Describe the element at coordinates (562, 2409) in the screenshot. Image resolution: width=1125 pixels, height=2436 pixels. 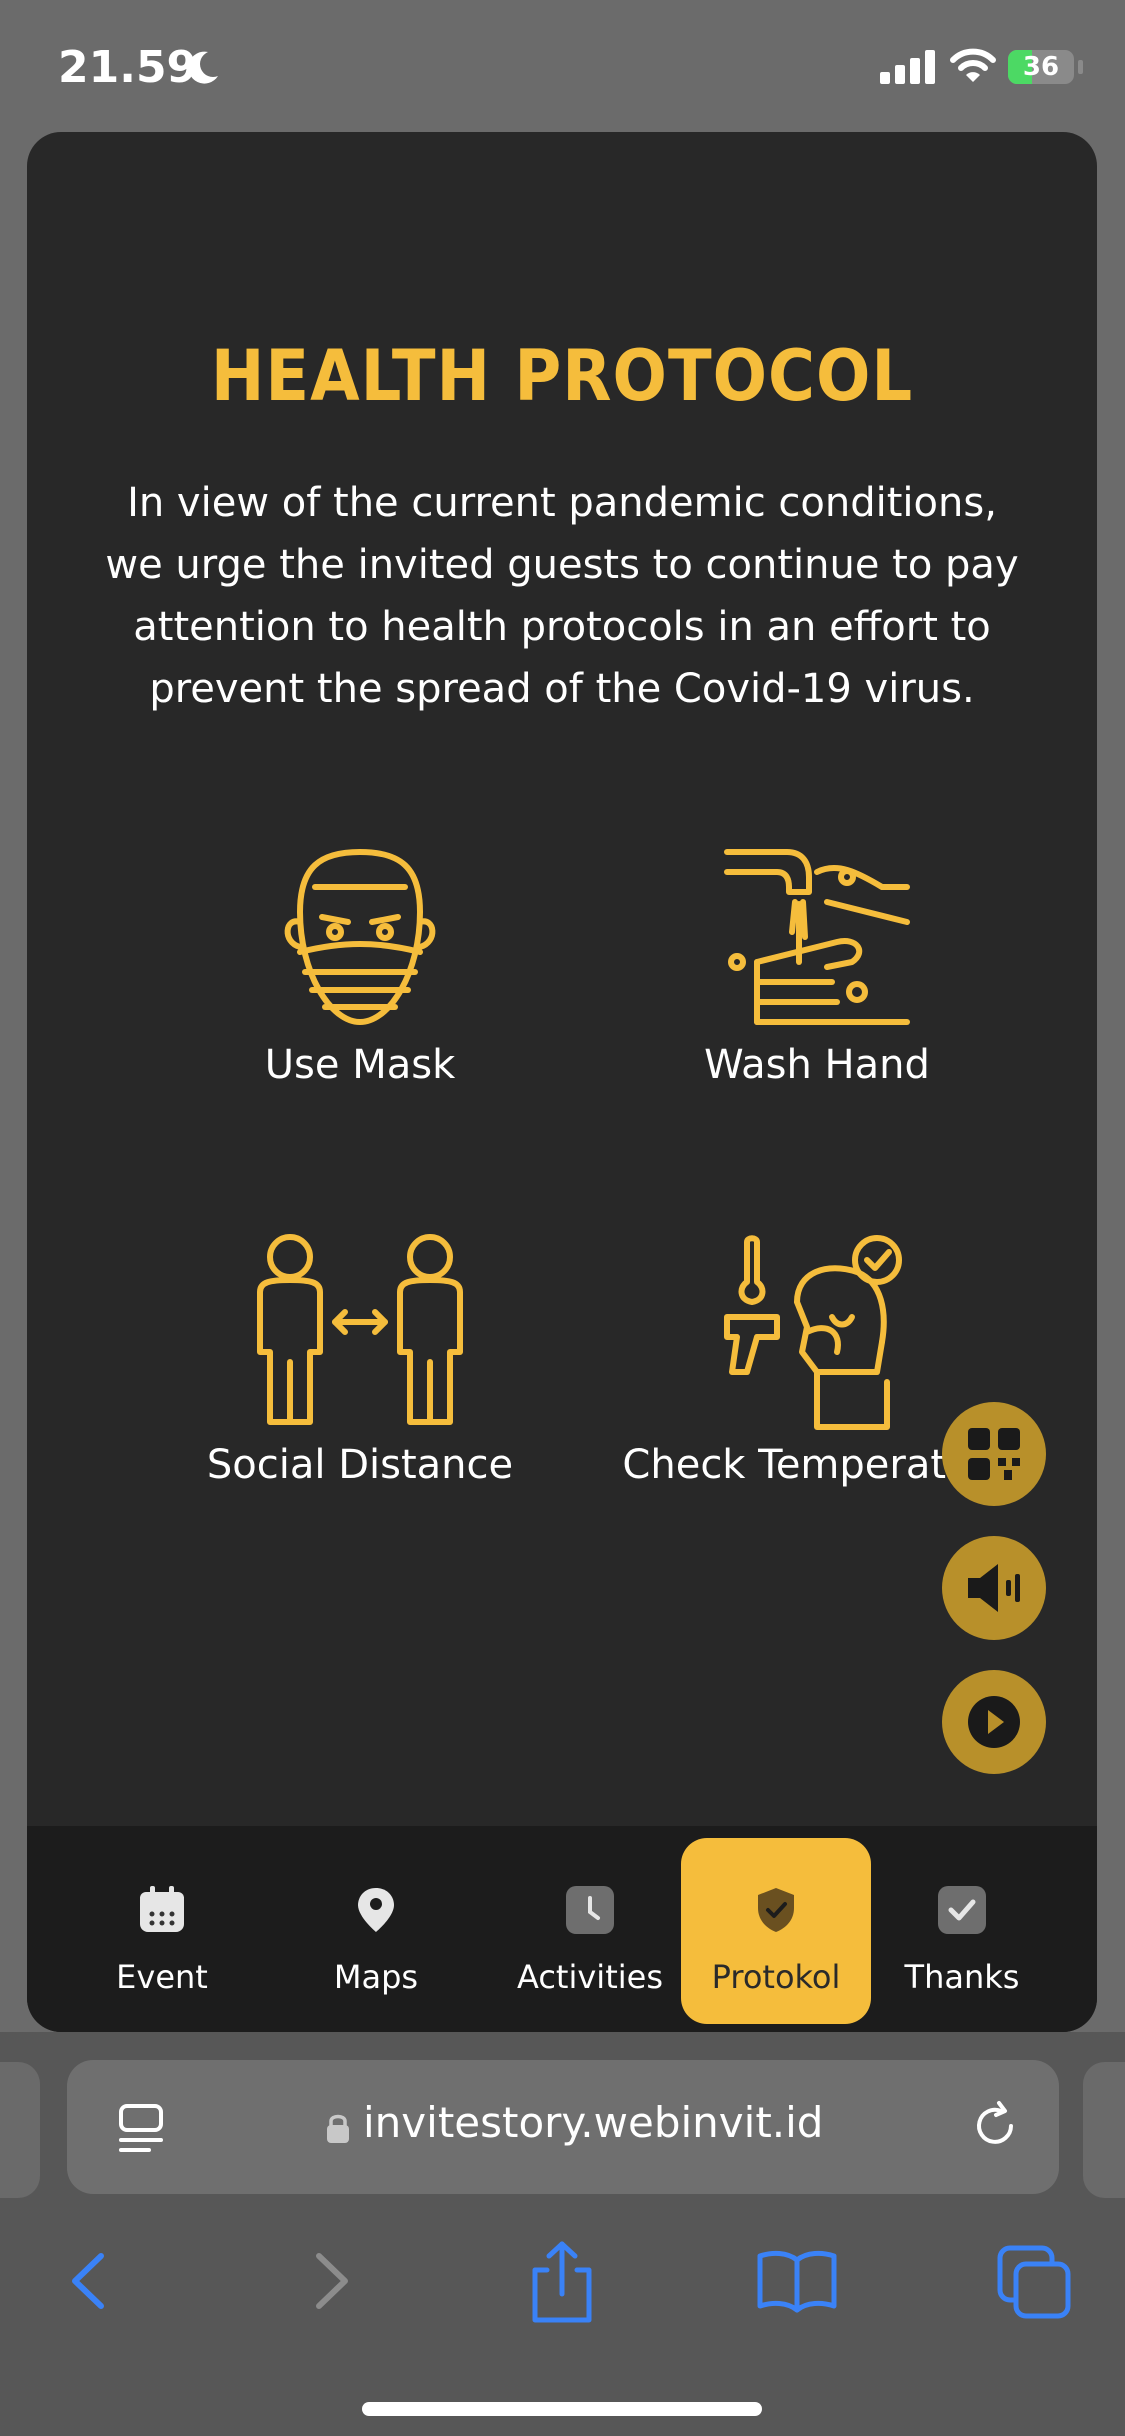
I see `home-indicator` at that location.